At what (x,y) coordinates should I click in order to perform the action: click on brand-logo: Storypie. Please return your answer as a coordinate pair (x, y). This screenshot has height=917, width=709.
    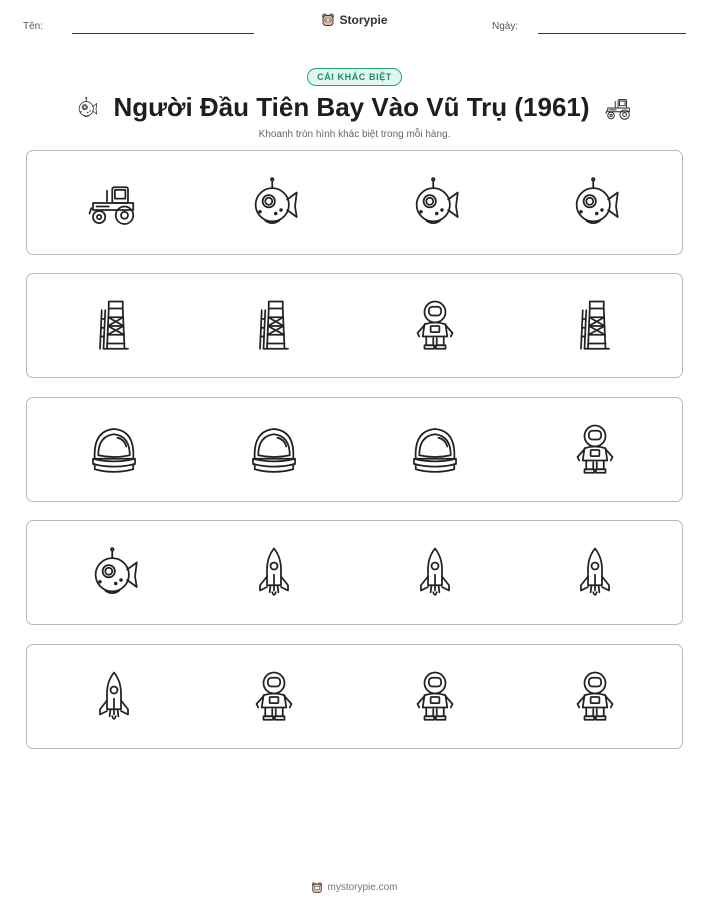
    Looking at the image, I should click on (354, 22).